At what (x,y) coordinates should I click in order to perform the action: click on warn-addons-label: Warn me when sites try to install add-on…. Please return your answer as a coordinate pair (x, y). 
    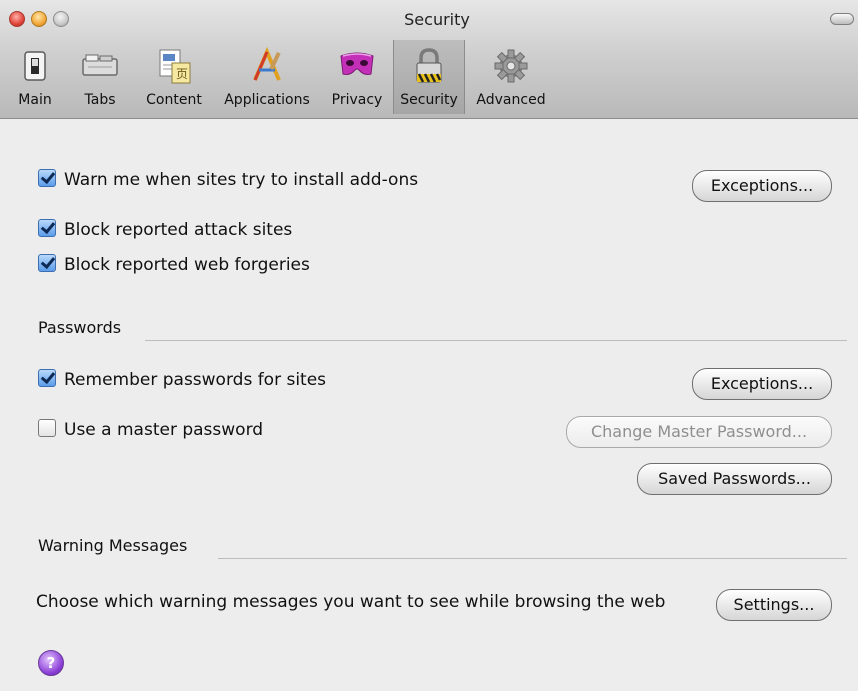
    Looking at the image, I should click on (241, 180).